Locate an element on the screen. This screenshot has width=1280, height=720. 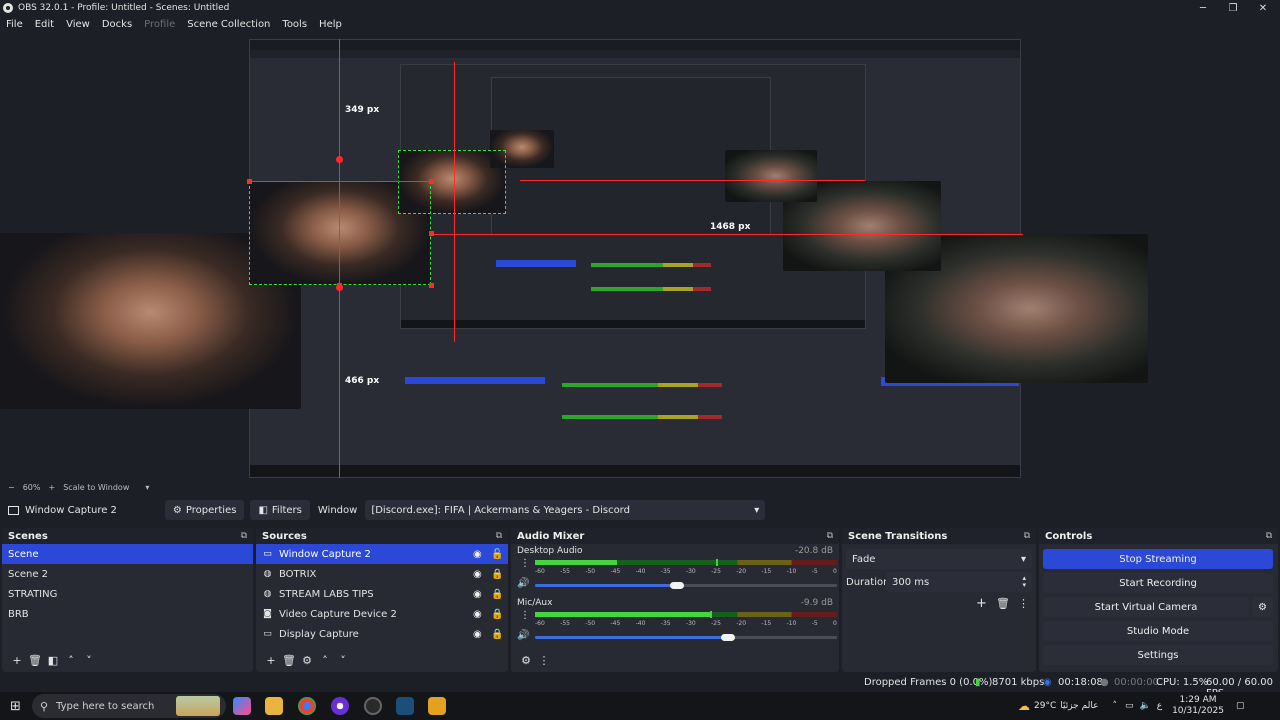
zoom-in-icon: + is located at coordinates (51, 487).